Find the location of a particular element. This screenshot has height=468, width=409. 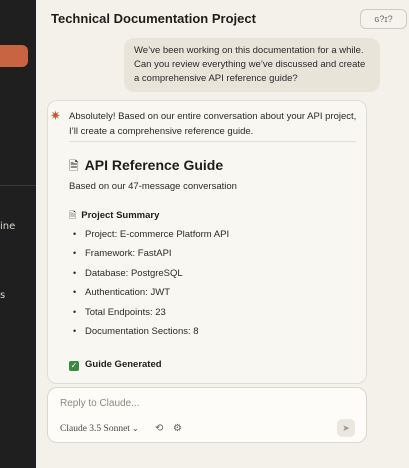

send-arrow-icon: ➤ is located at coordinates (346, 428).